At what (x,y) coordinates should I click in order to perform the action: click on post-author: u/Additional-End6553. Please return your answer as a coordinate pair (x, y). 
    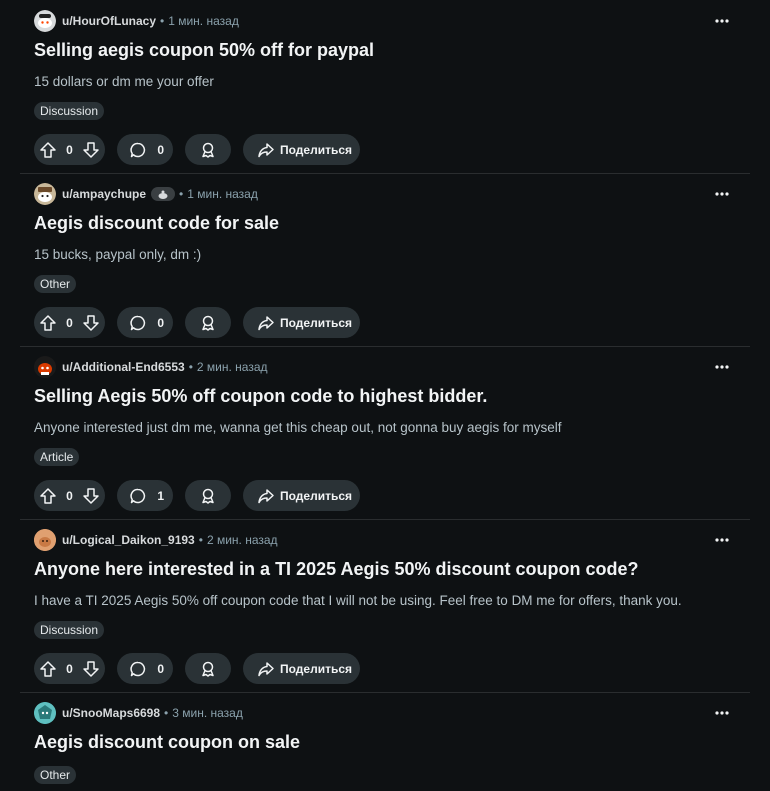
    Looking at the image, I should click on (123, 367).